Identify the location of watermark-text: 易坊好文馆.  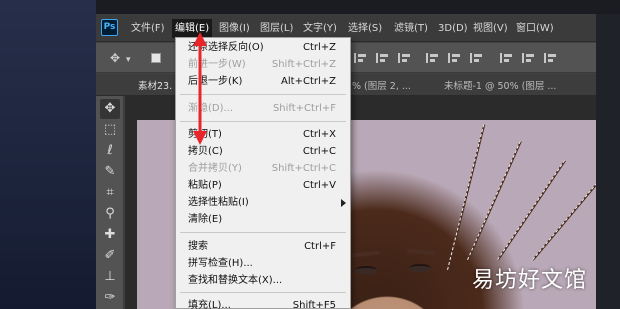
(530, 280).